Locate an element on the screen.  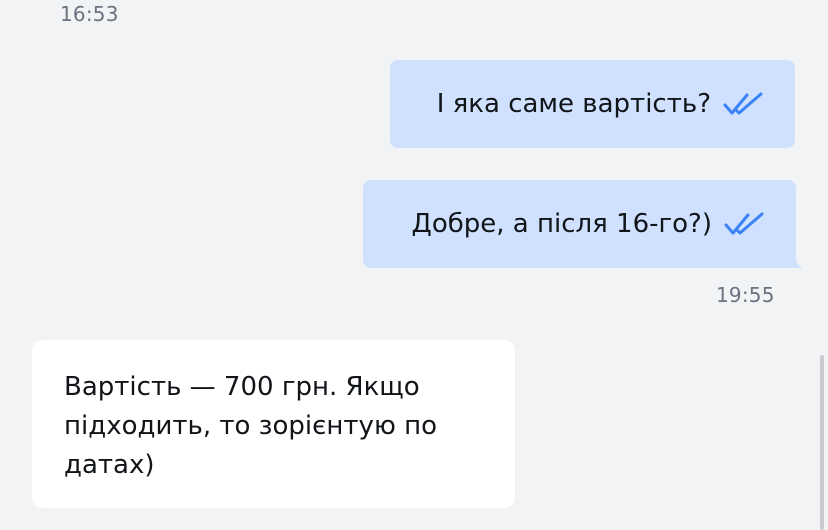
message-text: Добре, а після 16-го?) is located at coordinates (562, 224).